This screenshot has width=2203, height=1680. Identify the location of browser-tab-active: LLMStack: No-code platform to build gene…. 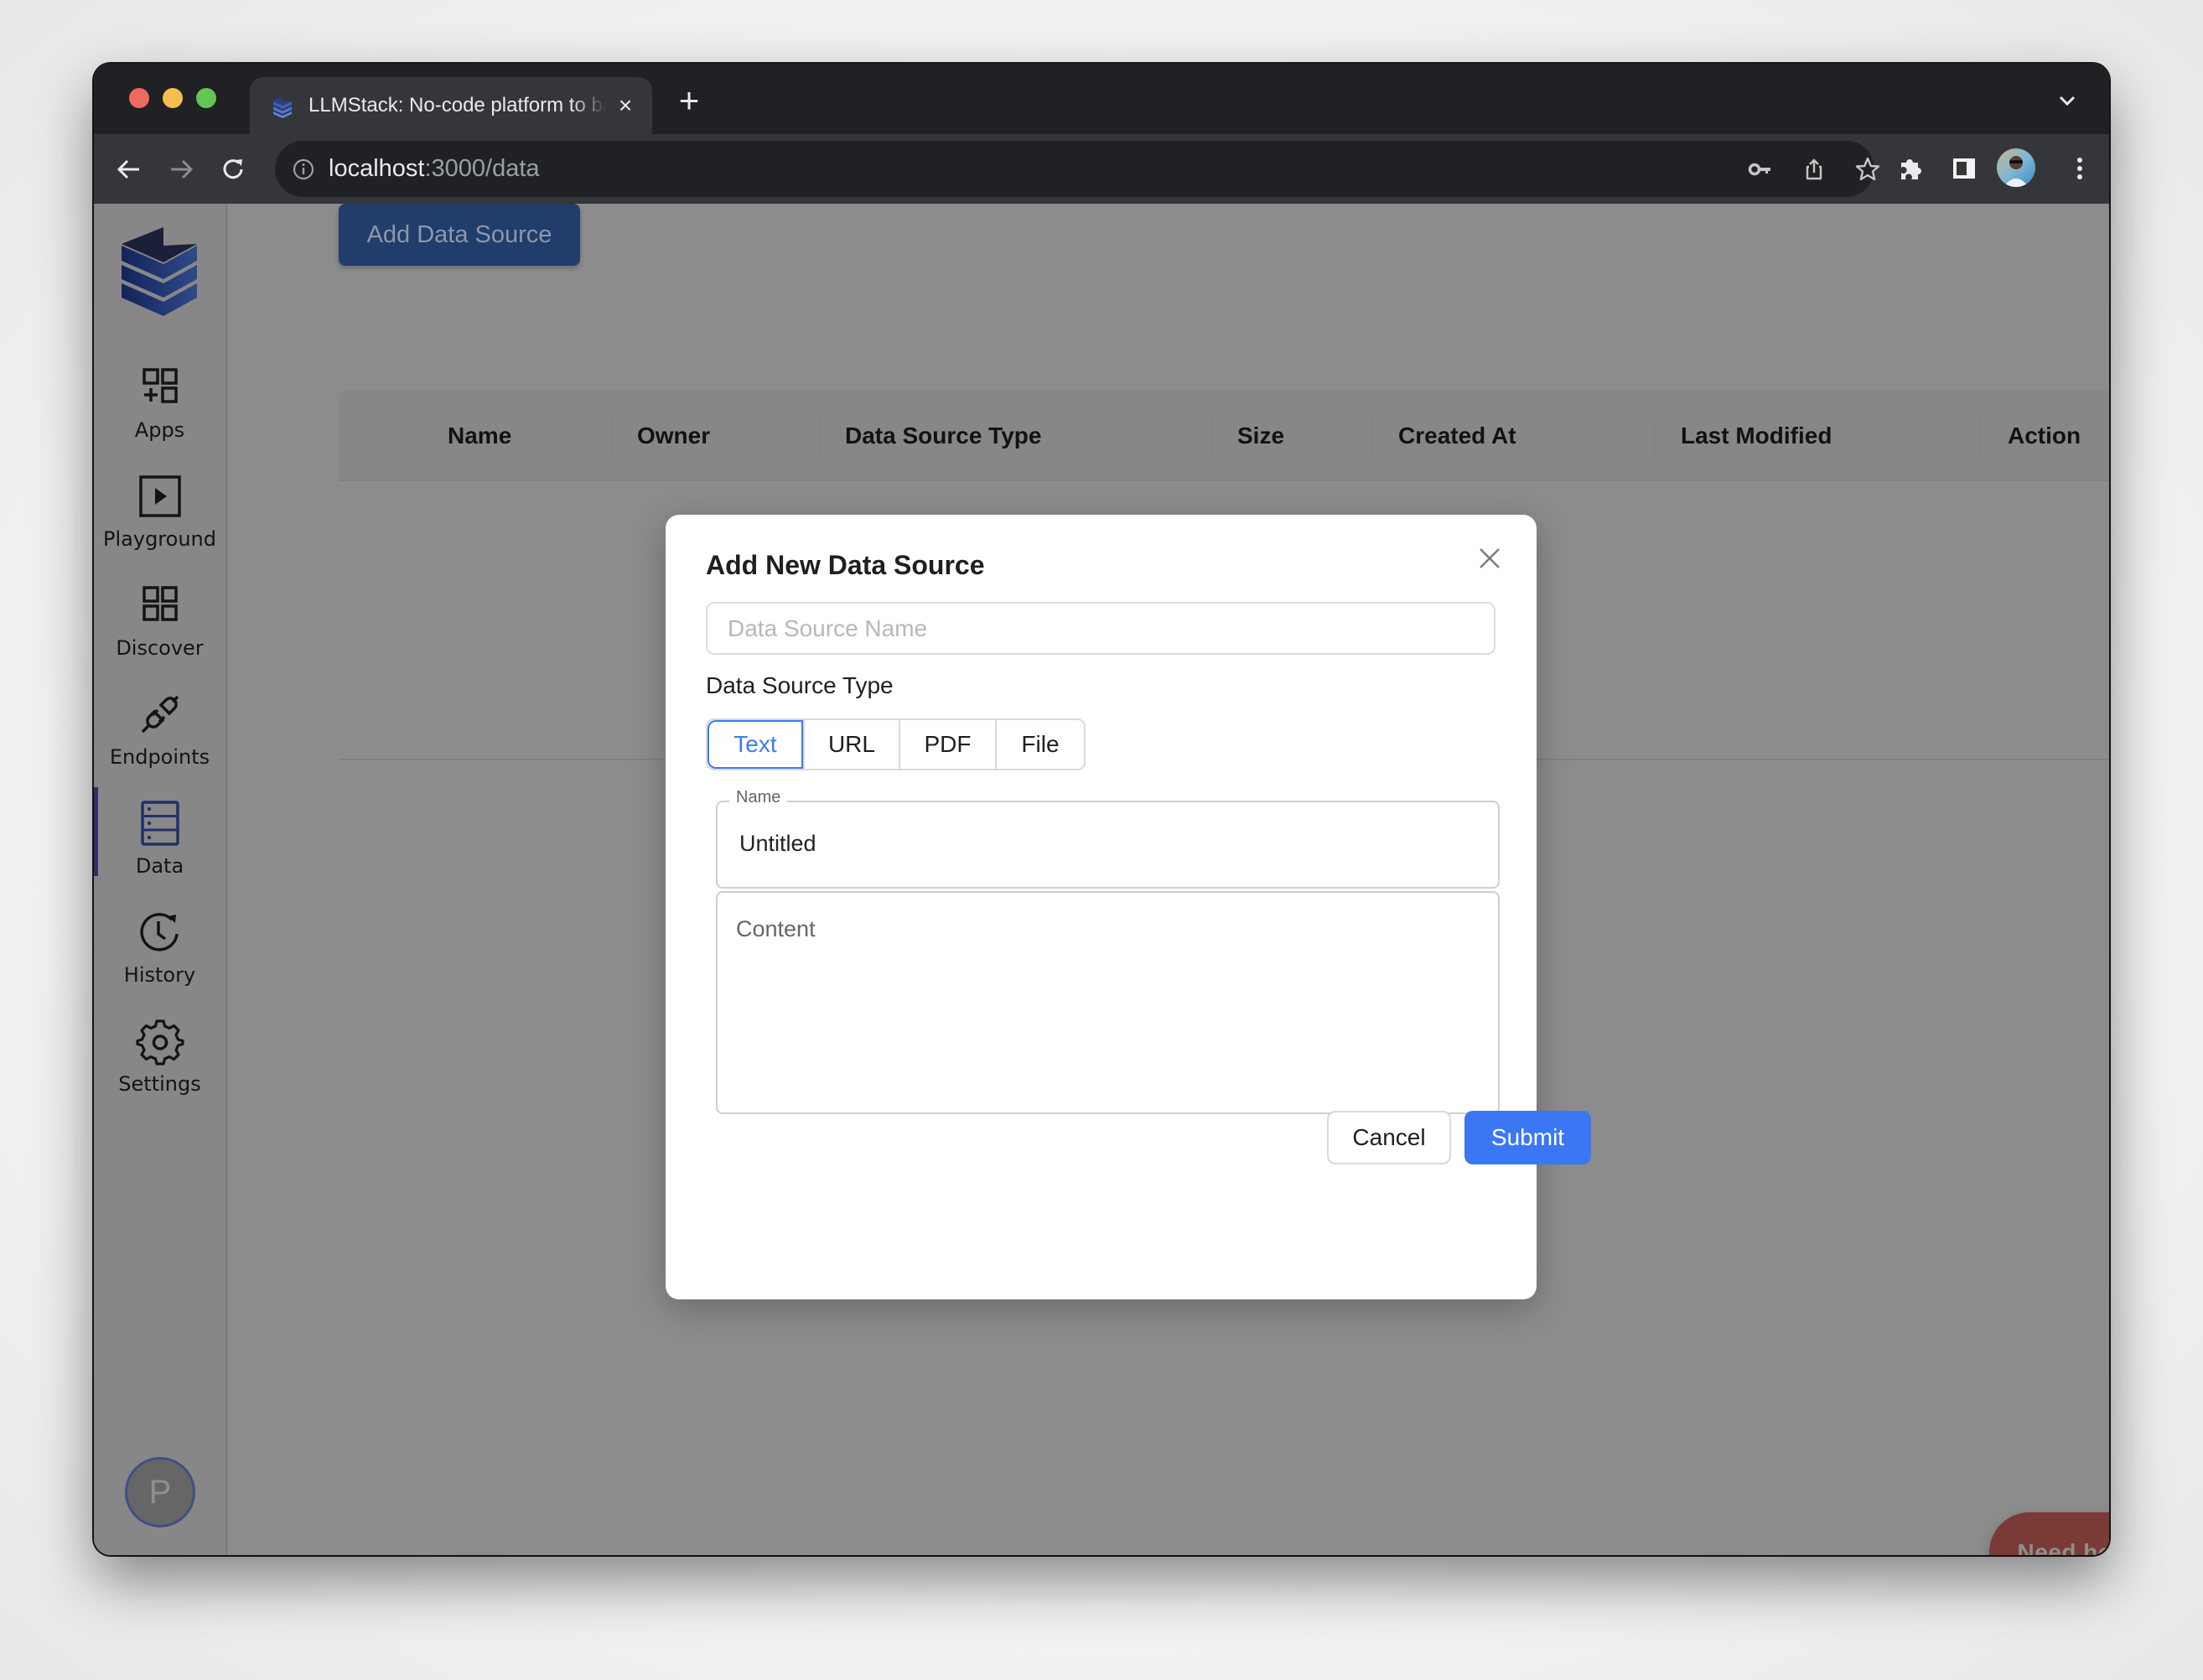
(451, 105).